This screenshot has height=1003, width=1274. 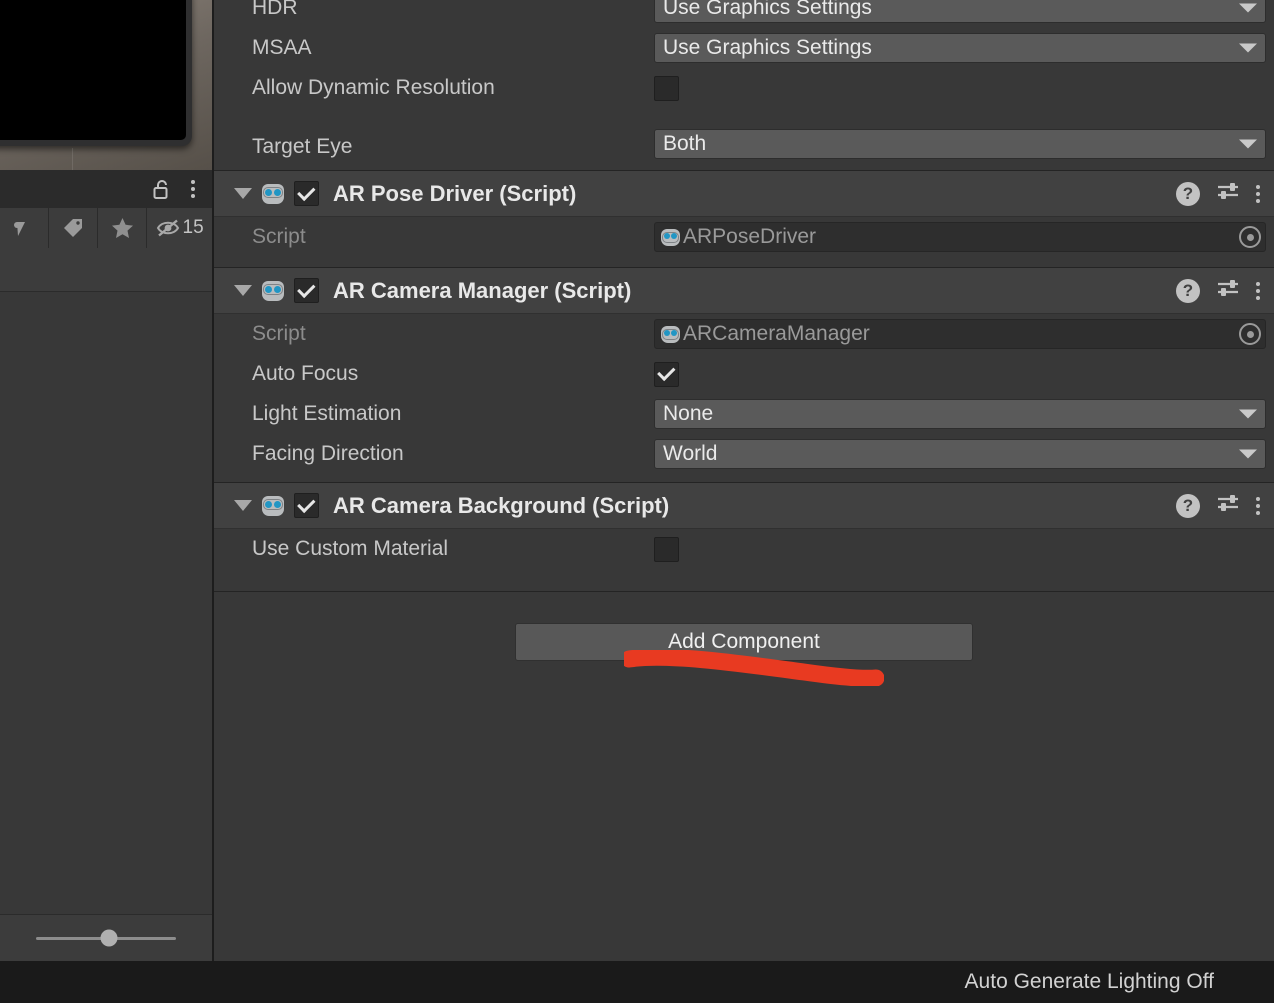 What do you see at coordinates (744, 505) in the screenshot?
I see `component-header-ar-camera-background: AR Camera Background (Script) ?` at bounding box center [744, 505].